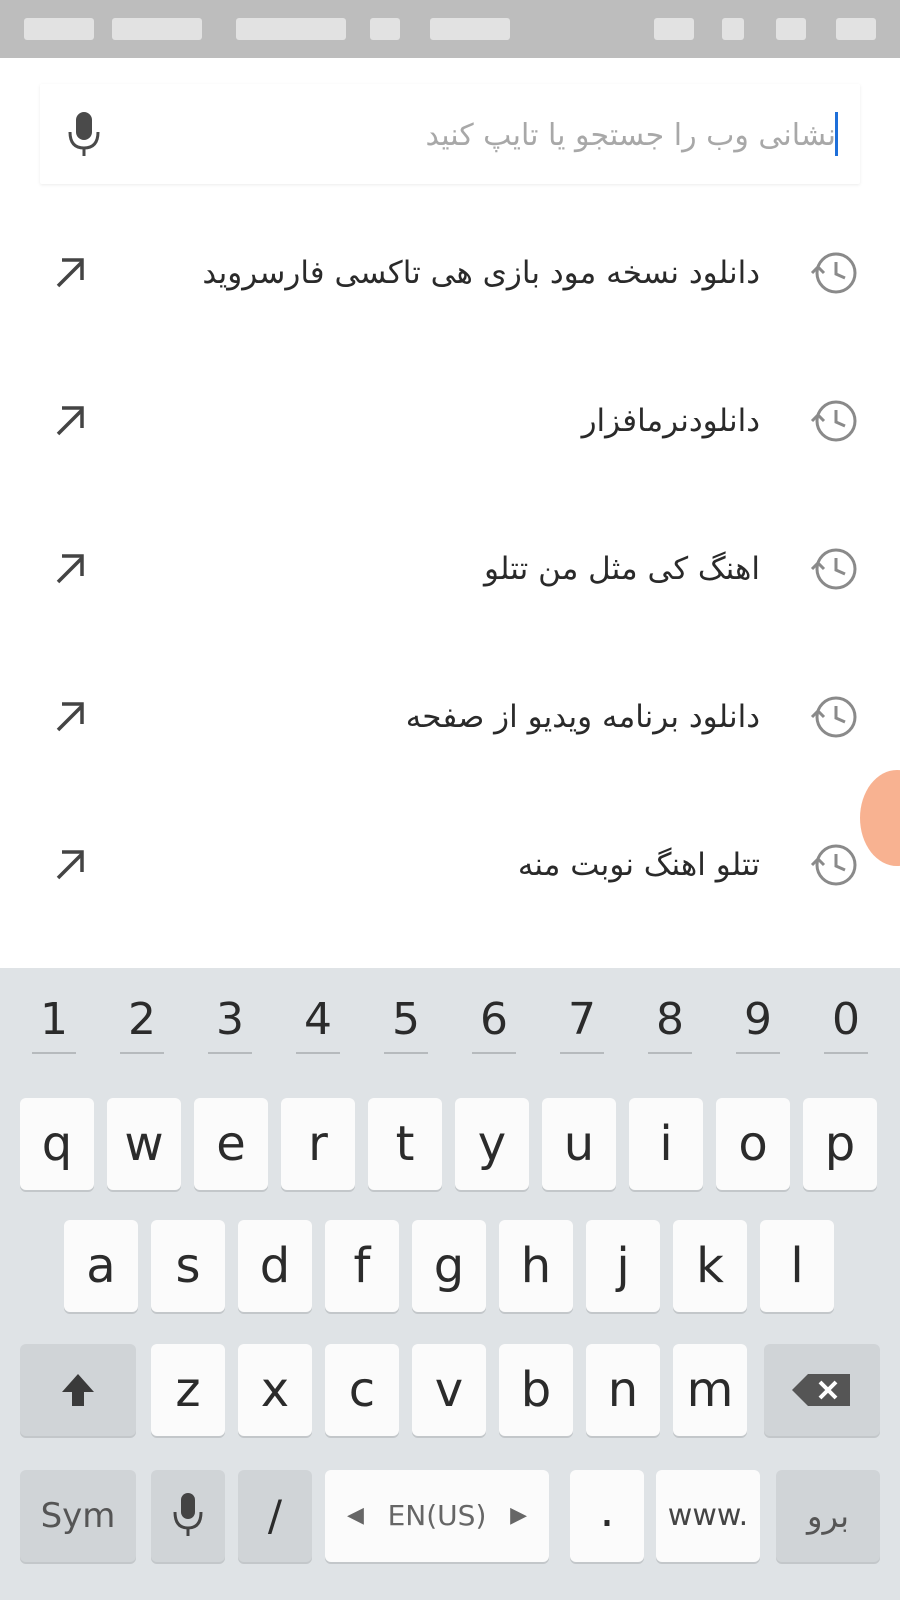  I want to click on key-m: m, so click(710, 1390).